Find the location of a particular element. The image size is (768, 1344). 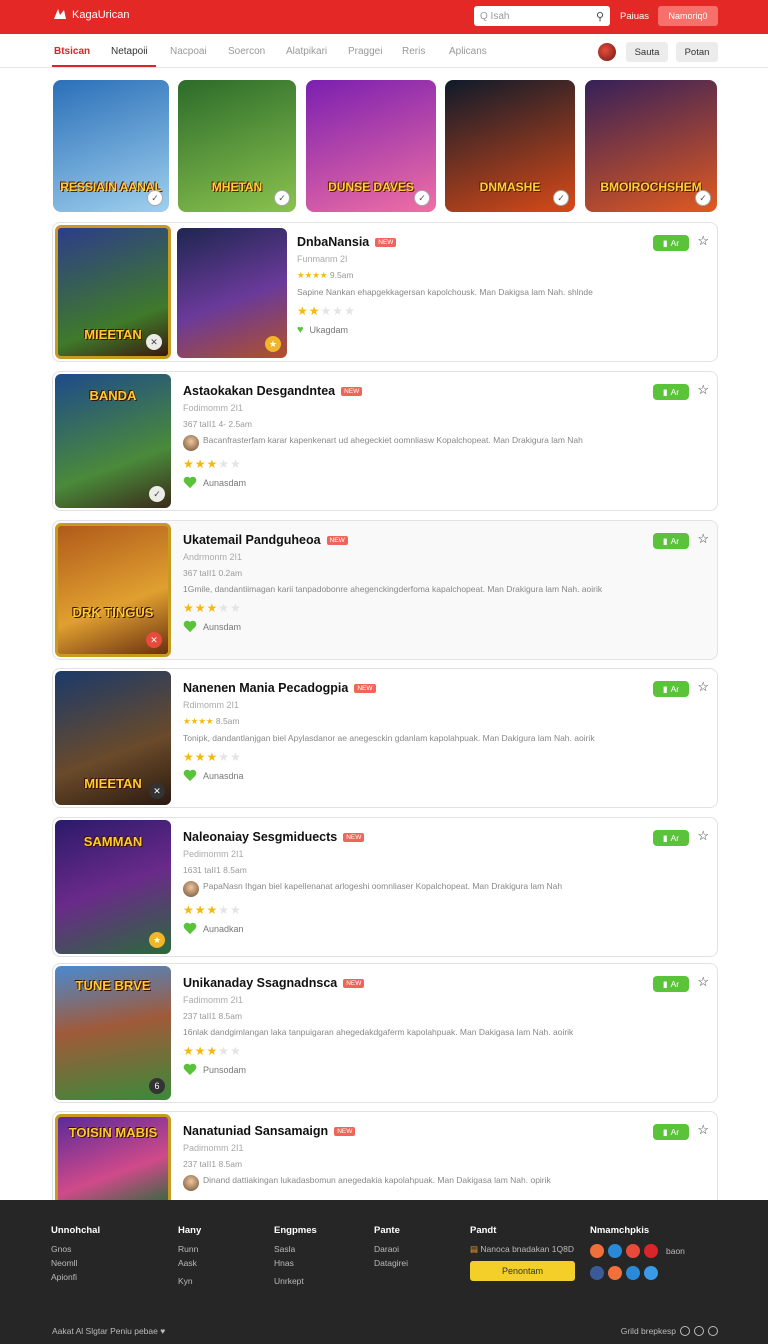

nav-button-2: Potan is located at coordinates (697, 52).